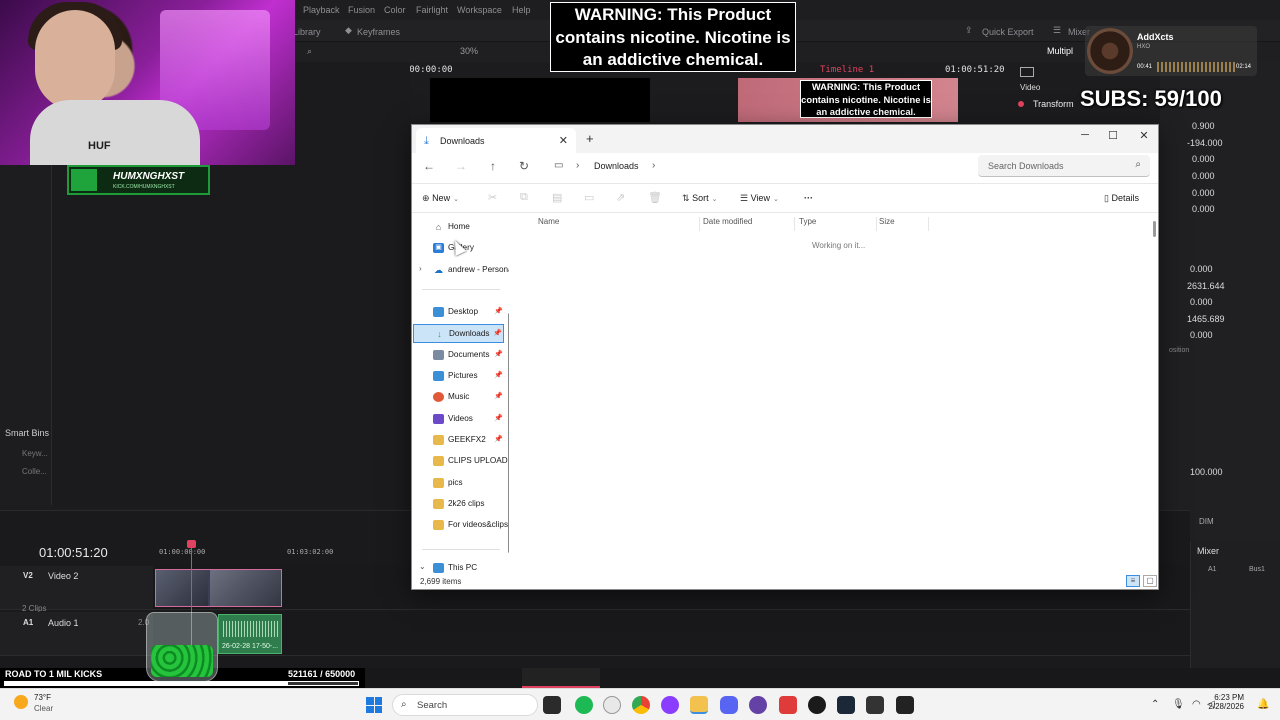  Describe the element at coordinates (655, 197) in the screenshot. I see `delete-icon: 🗑` at that location.